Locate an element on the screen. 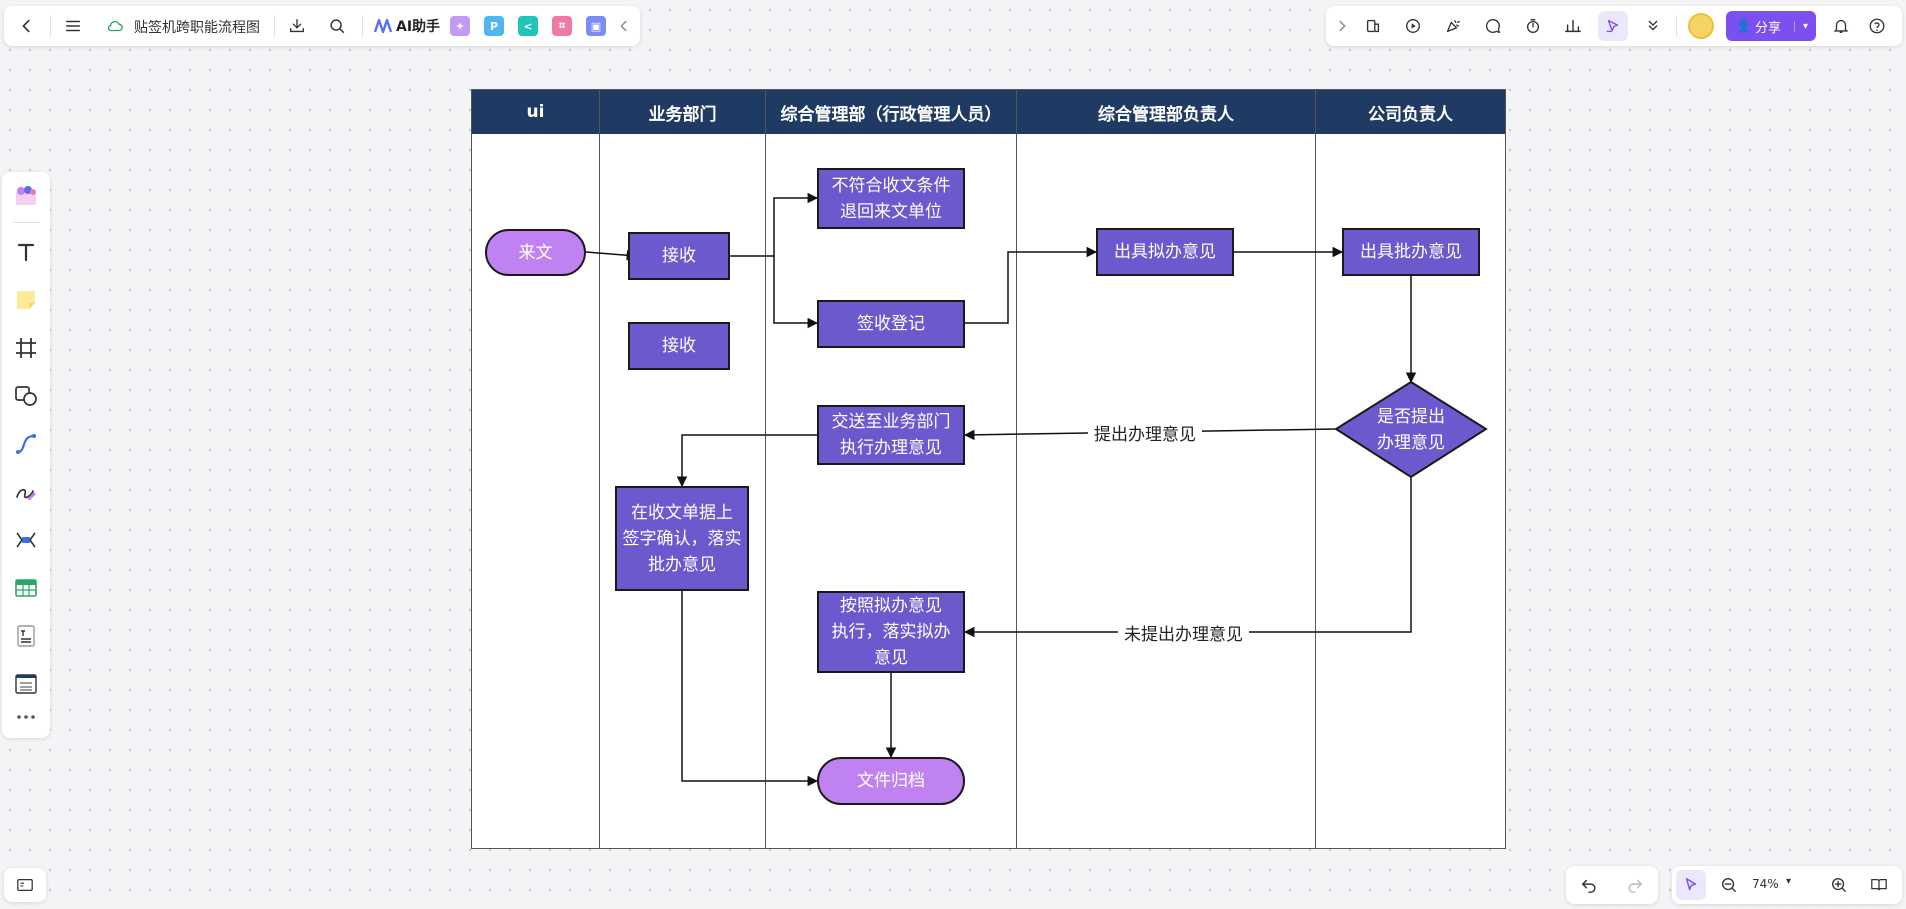 The height and width of the screenshot is (909, 1906). cloud-saved-icon is located at coordinates (115, 26).